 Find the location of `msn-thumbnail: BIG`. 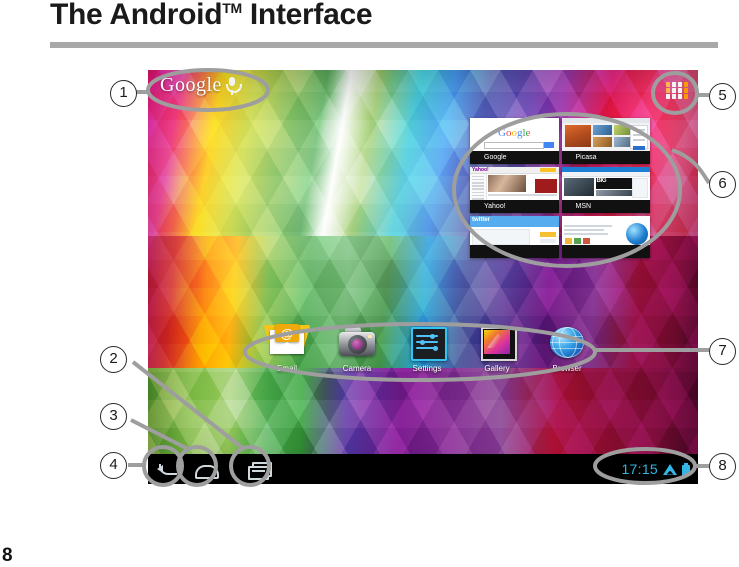

msn-thumbnail: BIG is located at coordinates (605, 183).